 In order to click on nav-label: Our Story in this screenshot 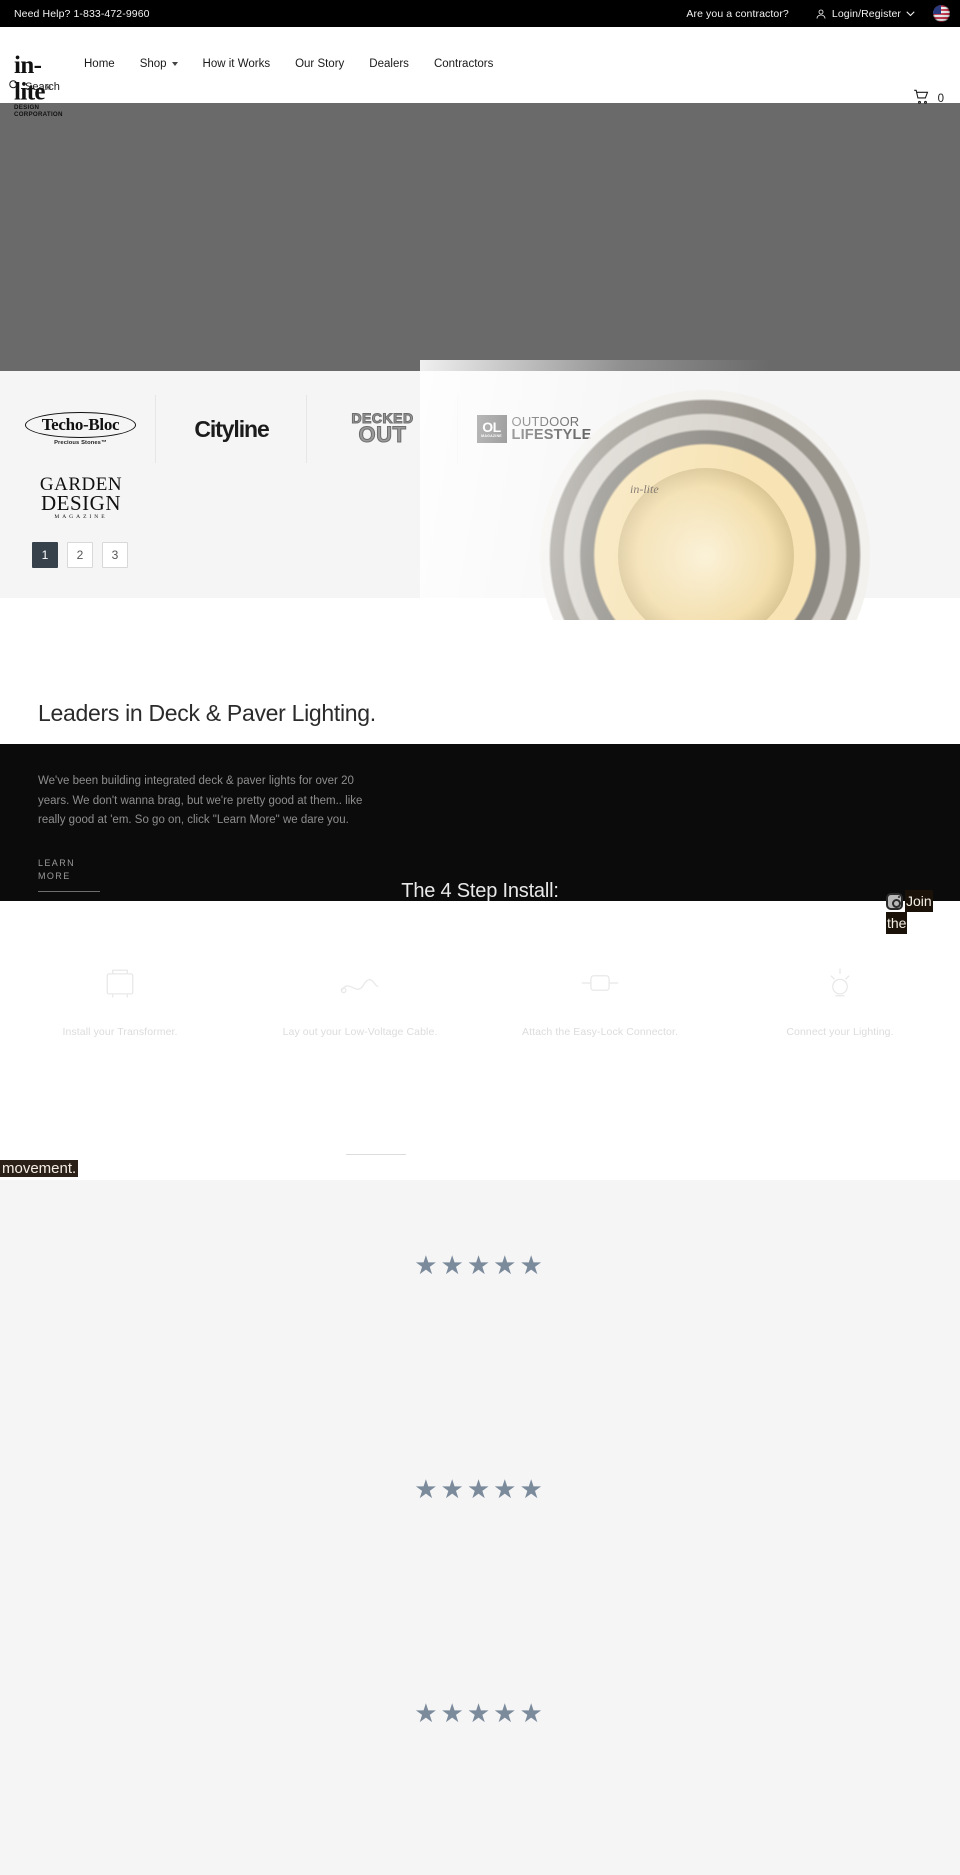, I will do `click(320, 64)`.